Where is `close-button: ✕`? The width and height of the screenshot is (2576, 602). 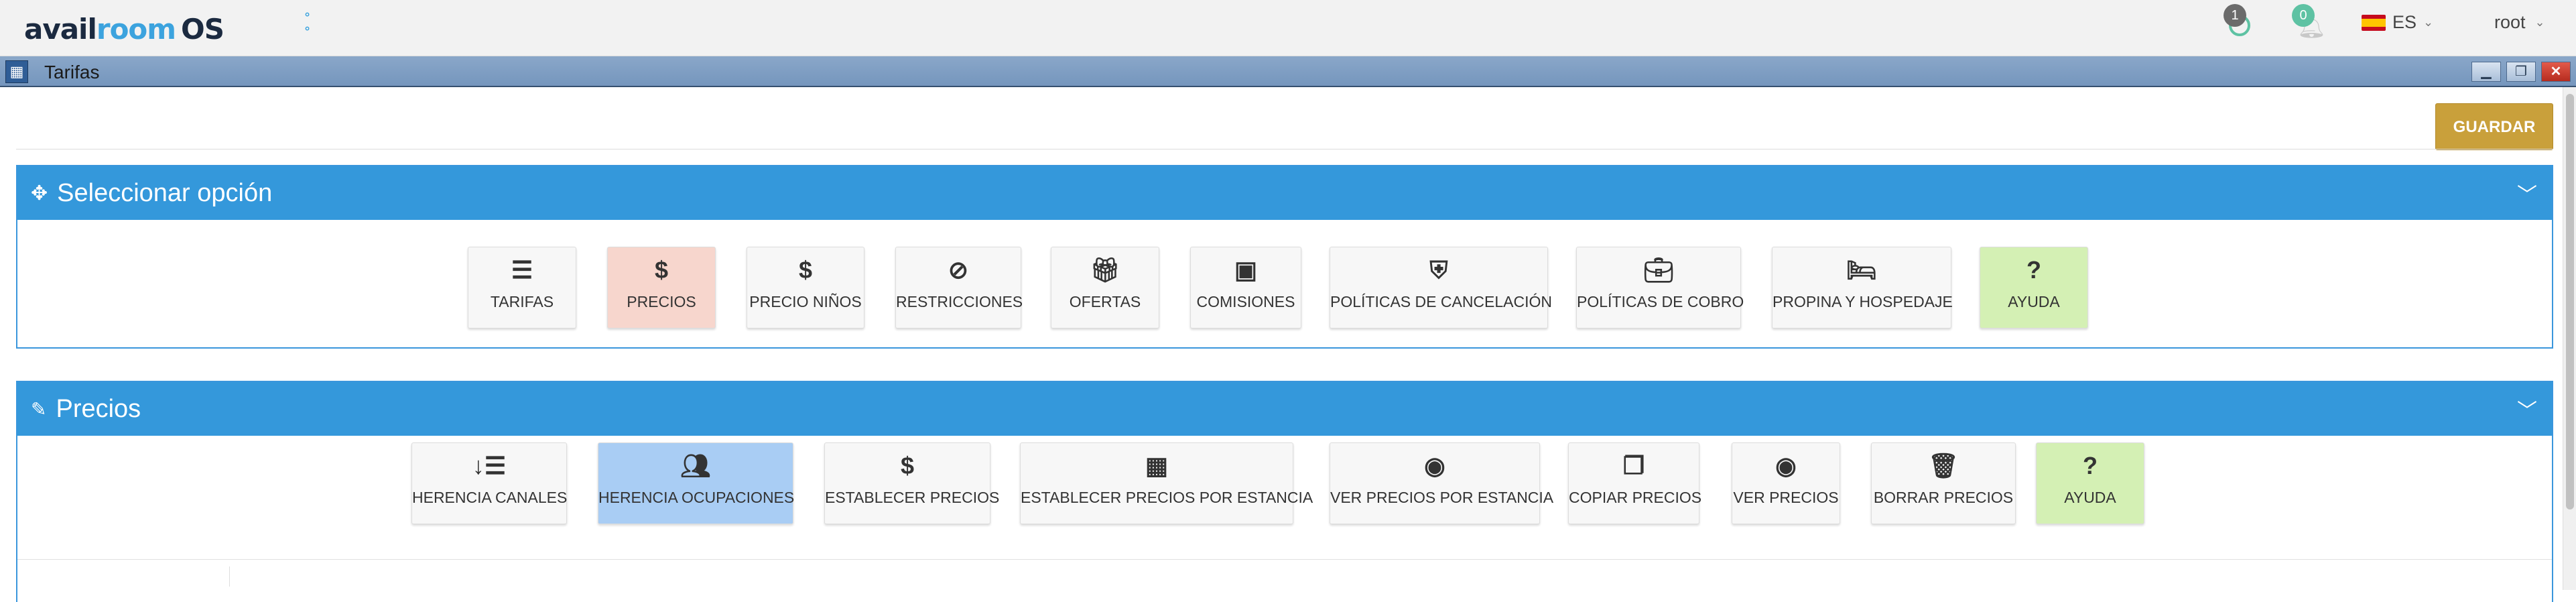
close-button: ✕ is located at coordinates (2556, 72).